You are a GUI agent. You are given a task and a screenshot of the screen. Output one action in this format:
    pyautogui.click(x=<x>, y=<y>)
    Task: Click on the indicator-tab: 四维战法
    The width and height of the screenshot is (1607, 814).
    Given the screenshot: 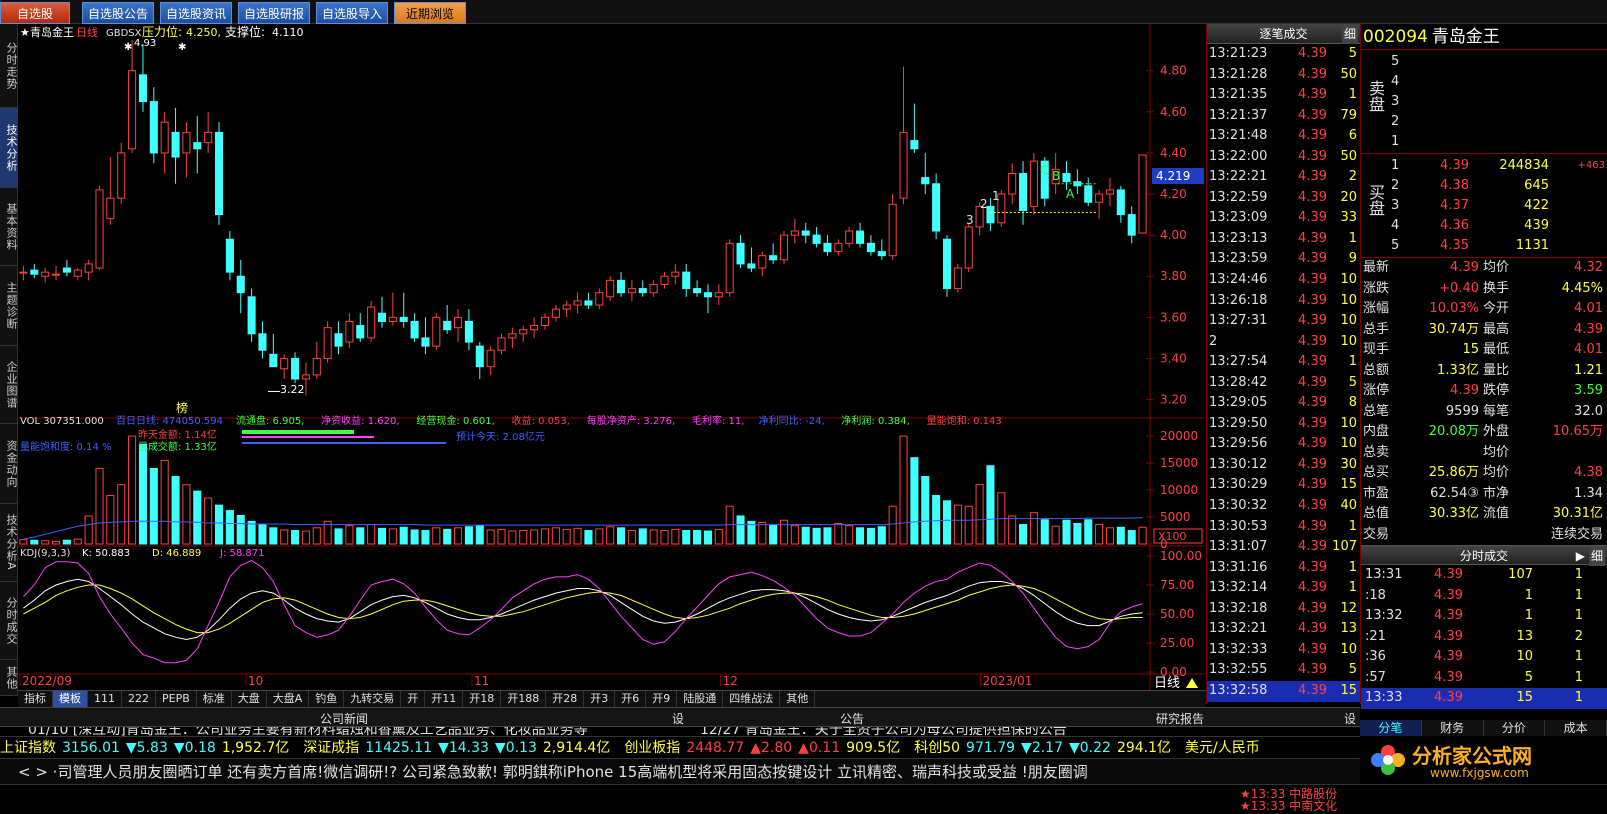 What is the action you would take?
    pyautogui.click(x=752, y=699)
    